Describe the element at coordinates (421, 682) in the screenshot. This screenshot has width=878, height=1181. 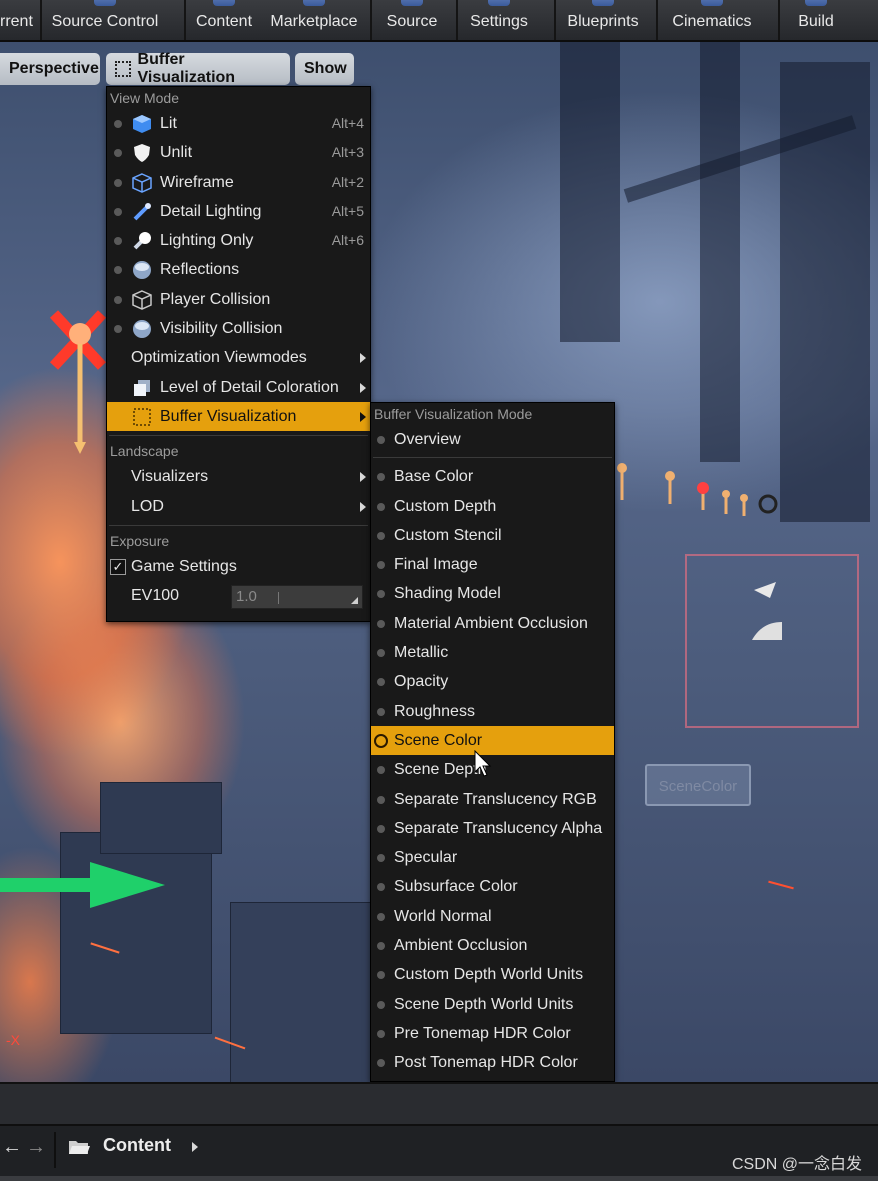
I see `menu-item-label: Opacity` at that location.